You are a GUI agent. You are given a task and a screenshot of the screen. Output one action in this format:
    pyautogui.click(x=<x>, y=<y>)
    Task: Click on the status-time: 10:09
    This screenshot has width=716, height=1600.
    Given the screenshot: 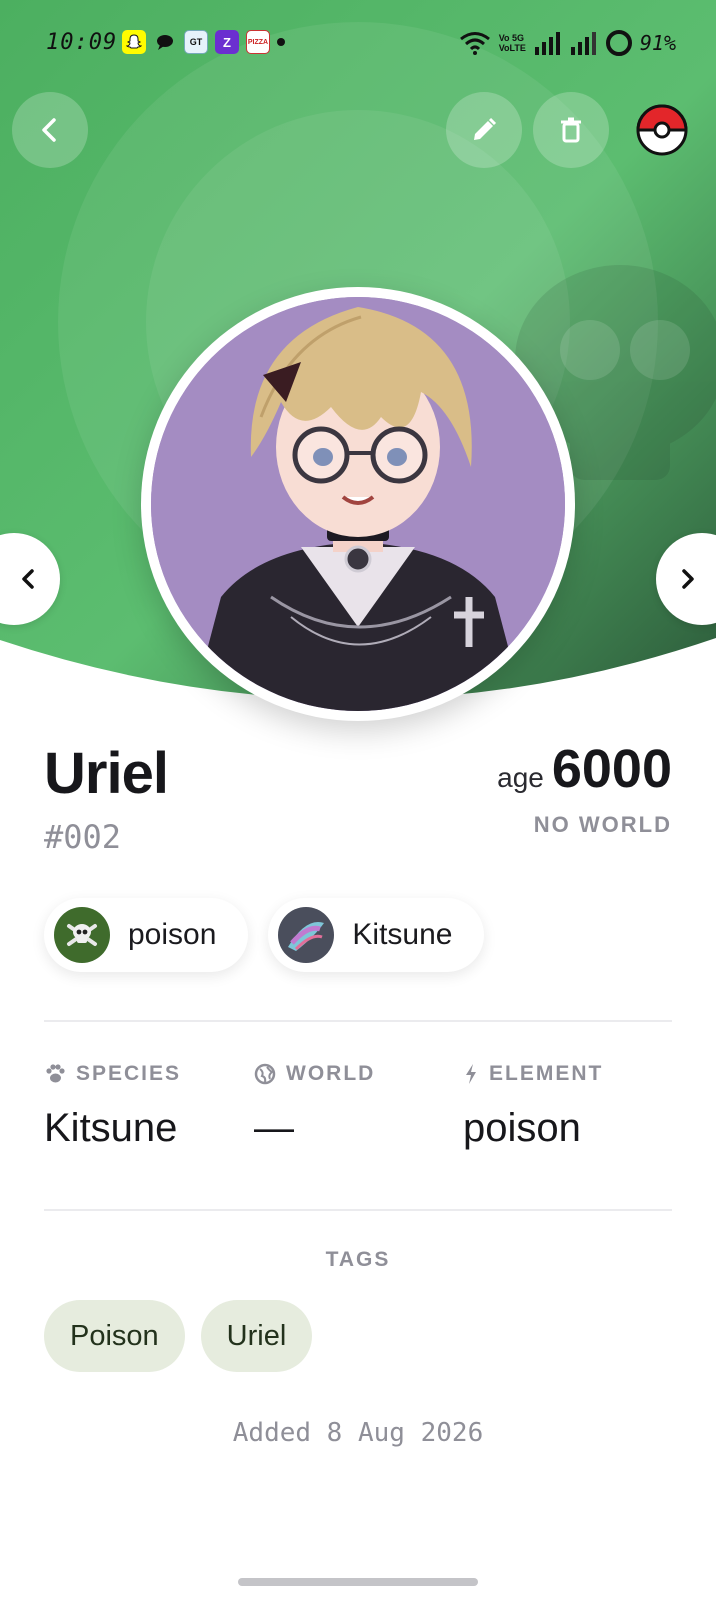 What is the action you would take?
    pyautogui.click(x=82, y=42)
    